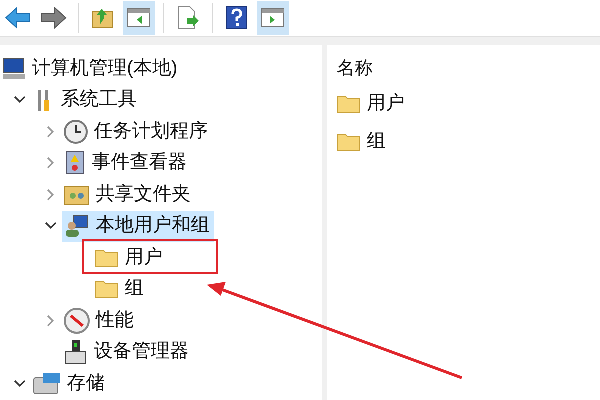 The height and width of the screenshot is (400, 600). Describe the element at coordinates (468, 104) in the screenshot. I see `list-item: 用户` at that location.